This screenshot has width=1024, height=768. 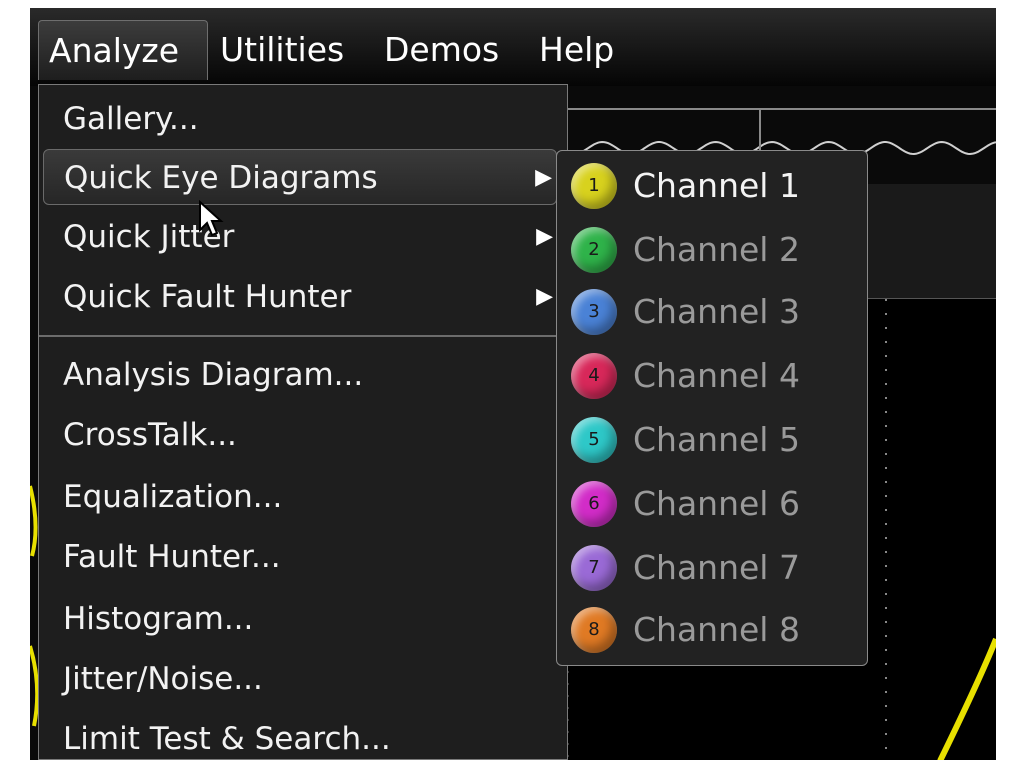 I want to click on submenu-item-channel-5: 5 Channel 5, so click(x=712, y=438).